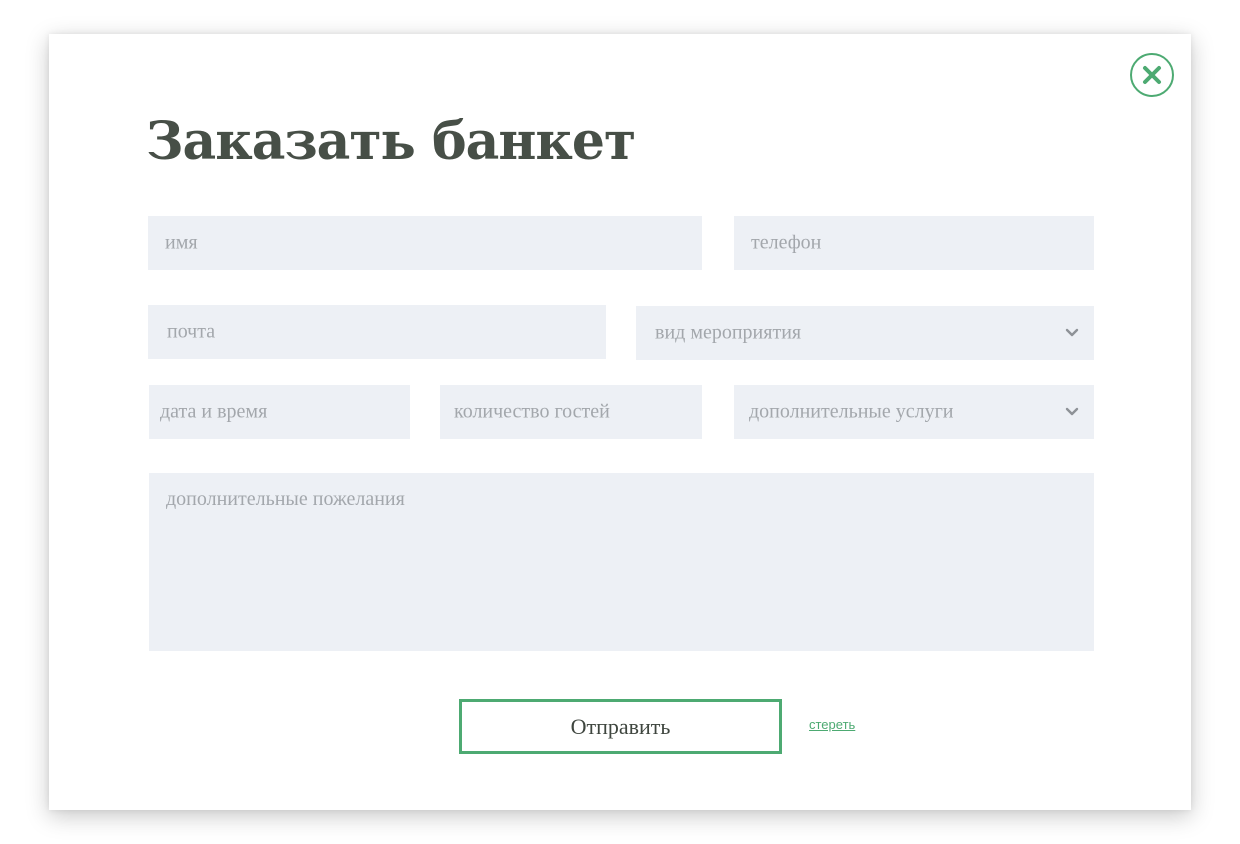 The width and height of the screenshot is (1240, 844). Describe the element at coordinates (279, 412) in the screenshot. I see `datetime-input: дата и время` at that location.